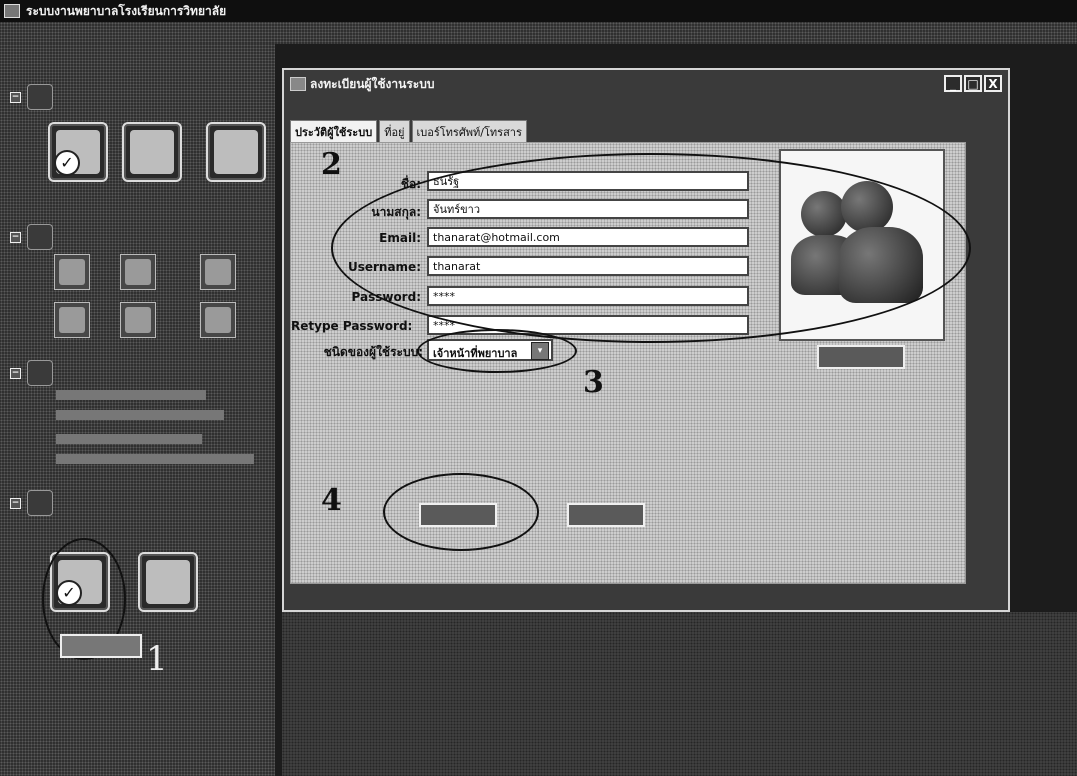 The width and height of the screenshot is (1077, 776). I want to click on group-header-medicine: −, so click(31, 237).